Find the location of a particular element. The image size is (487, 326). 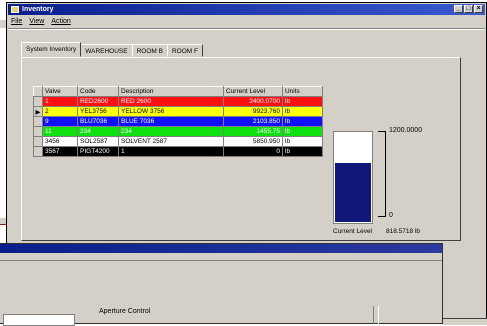

cell-code: BLU7036 is located at coordinates (98, 121).